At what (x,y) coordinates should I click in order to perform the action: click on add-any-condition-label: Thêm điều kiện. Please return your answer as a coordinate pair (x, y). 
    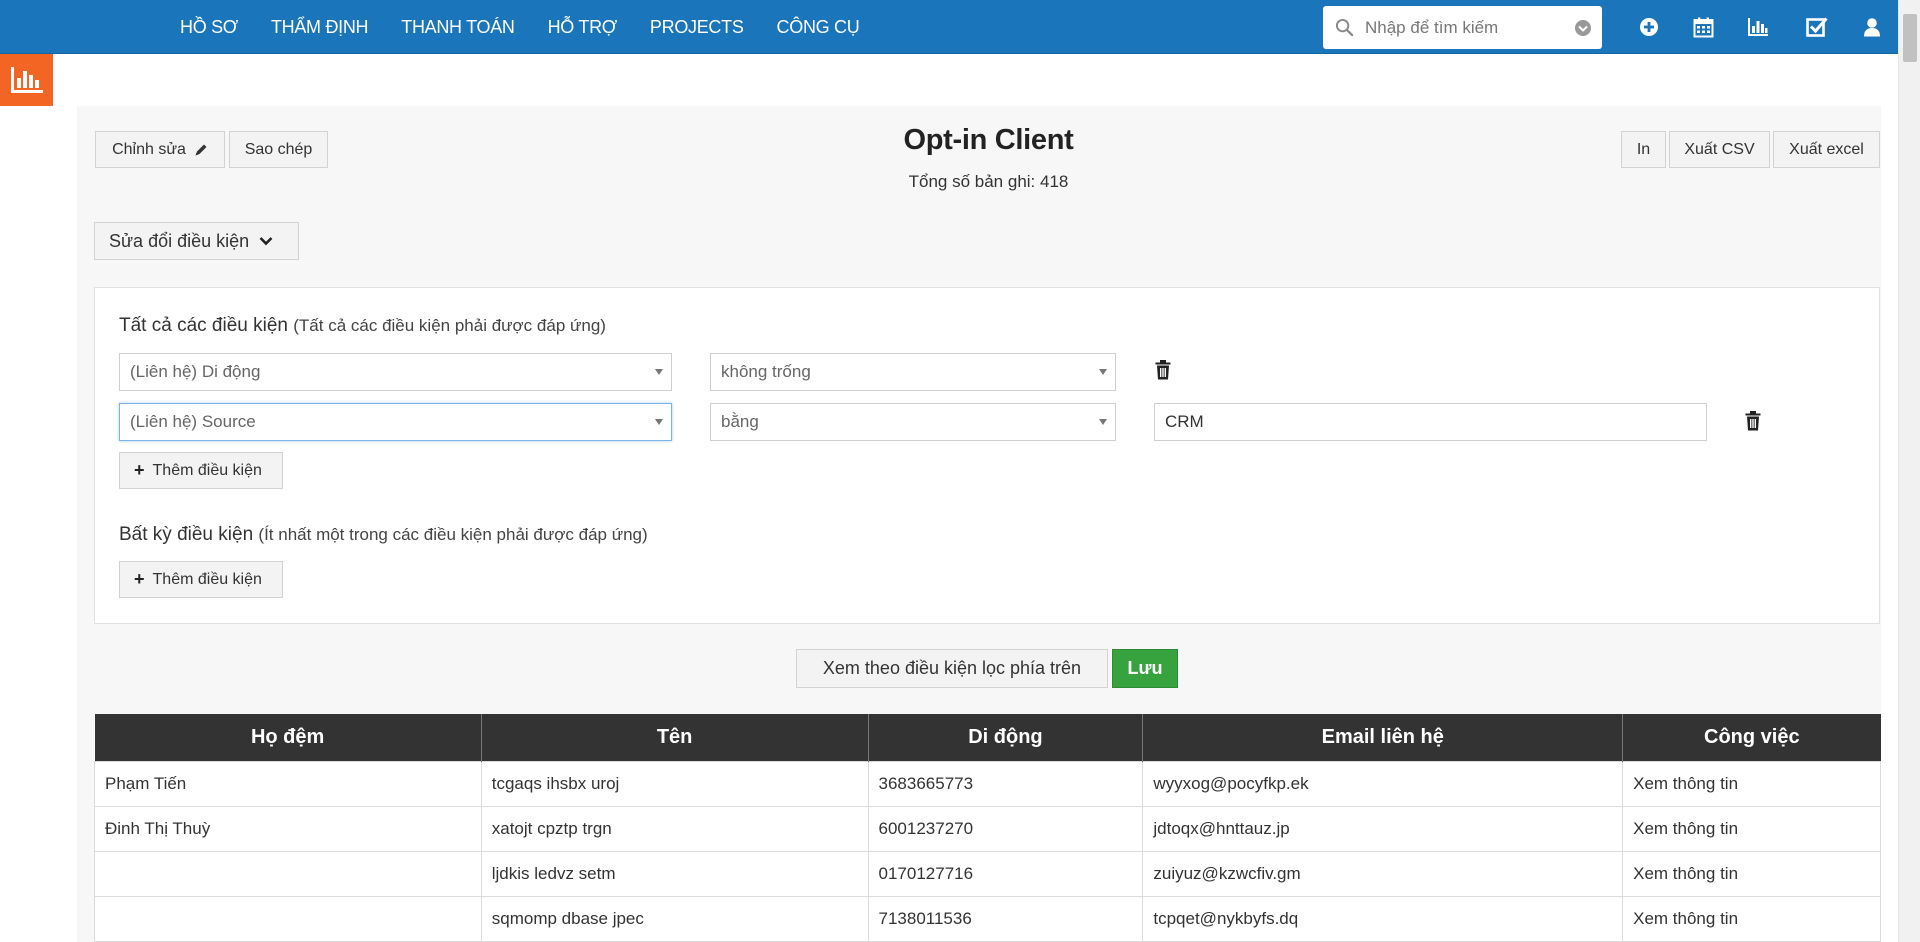
    Looking at the image, I should click on (207, 579).